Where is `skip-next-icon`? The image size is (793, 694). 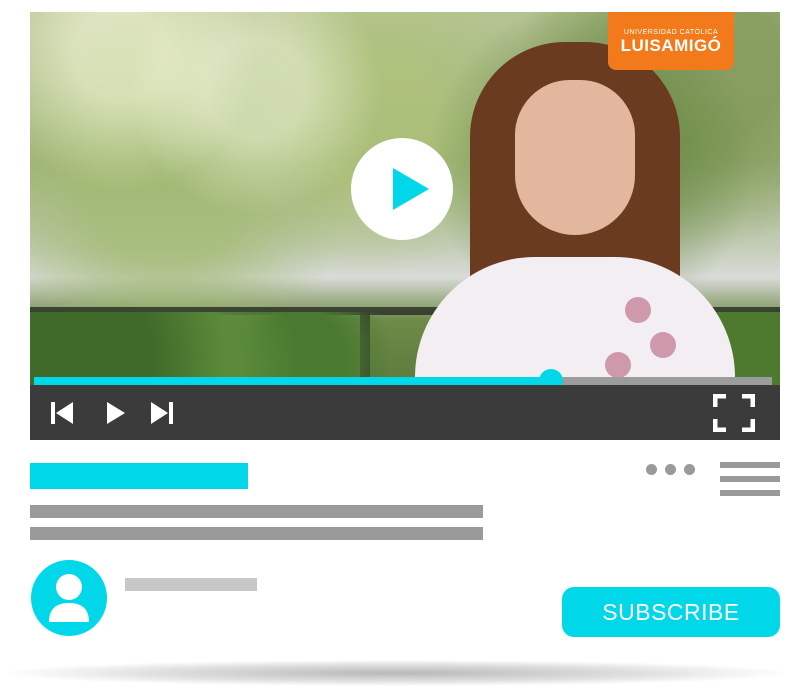
skip-next-icon is located at coordinates (162, 412).